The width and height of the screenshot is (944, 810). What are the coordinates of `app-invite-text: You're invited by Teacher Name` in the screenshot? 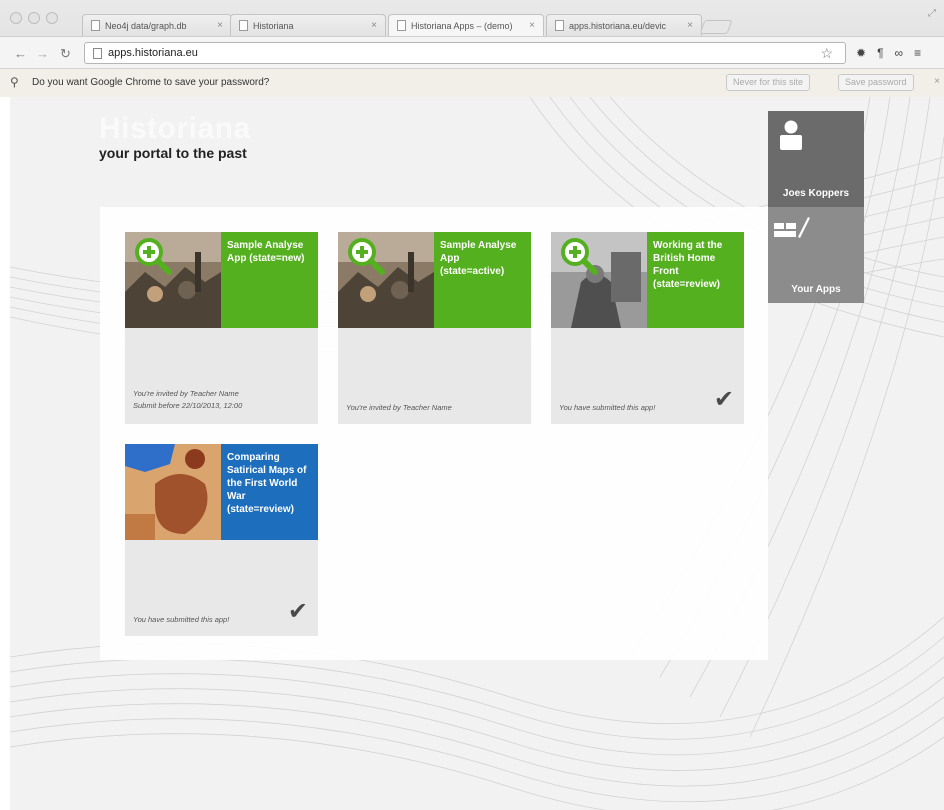 It's located at (399, 408).